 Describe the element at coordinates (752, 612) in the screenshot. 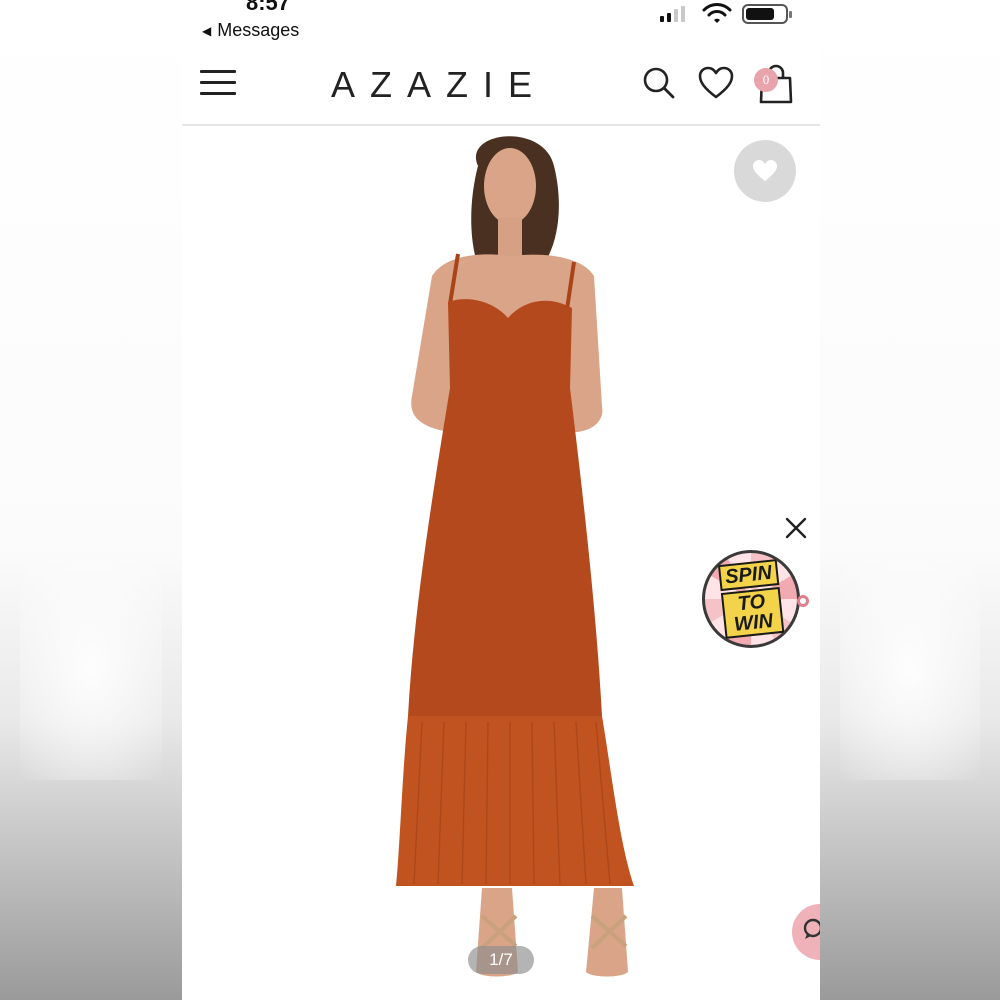

I see `spin-text-line2: TO WIN` at that location.